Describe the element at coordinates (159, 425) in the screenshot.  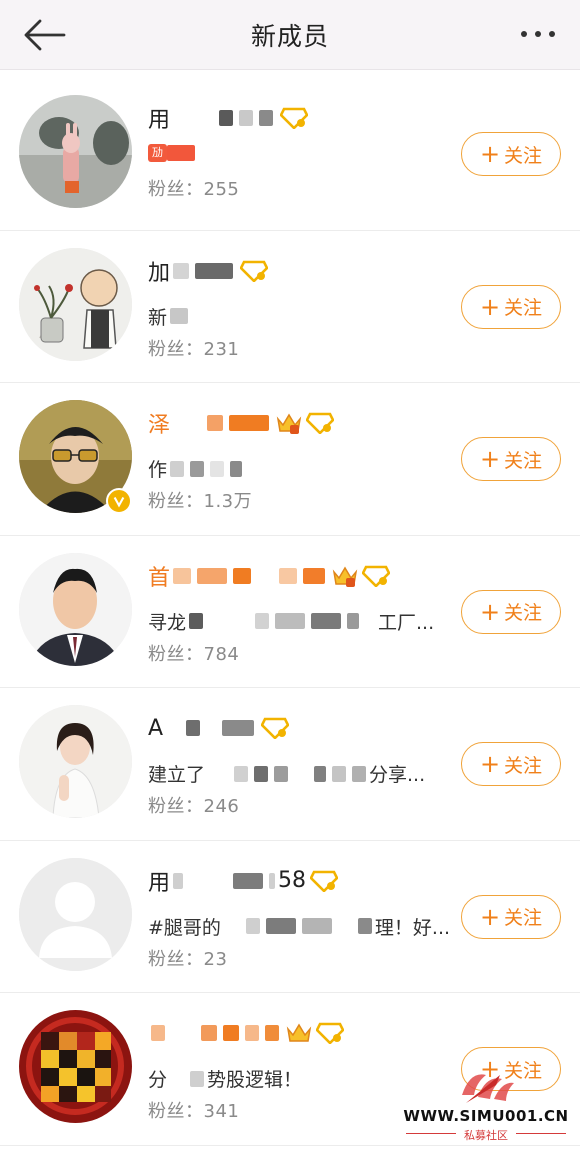
I see `member-name-text: 泽` at that location.